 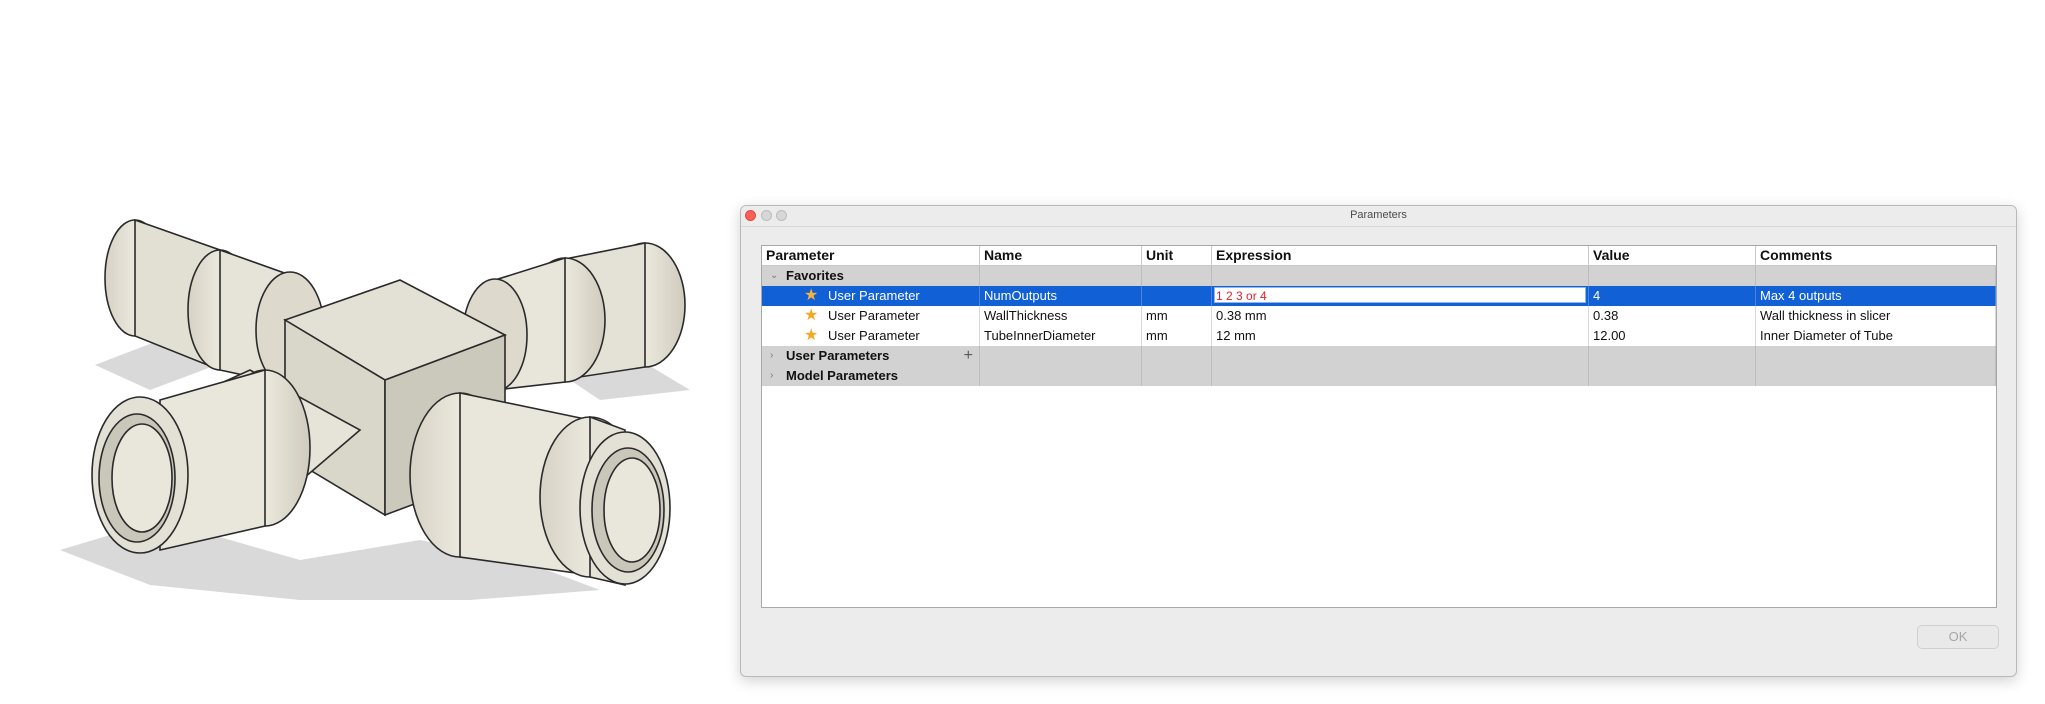 What do you see at coordinates (1379, 356) in the screenshot?
I see `group-row-user-parameters: › User Parameters +` at bounding box center [1379, 356].